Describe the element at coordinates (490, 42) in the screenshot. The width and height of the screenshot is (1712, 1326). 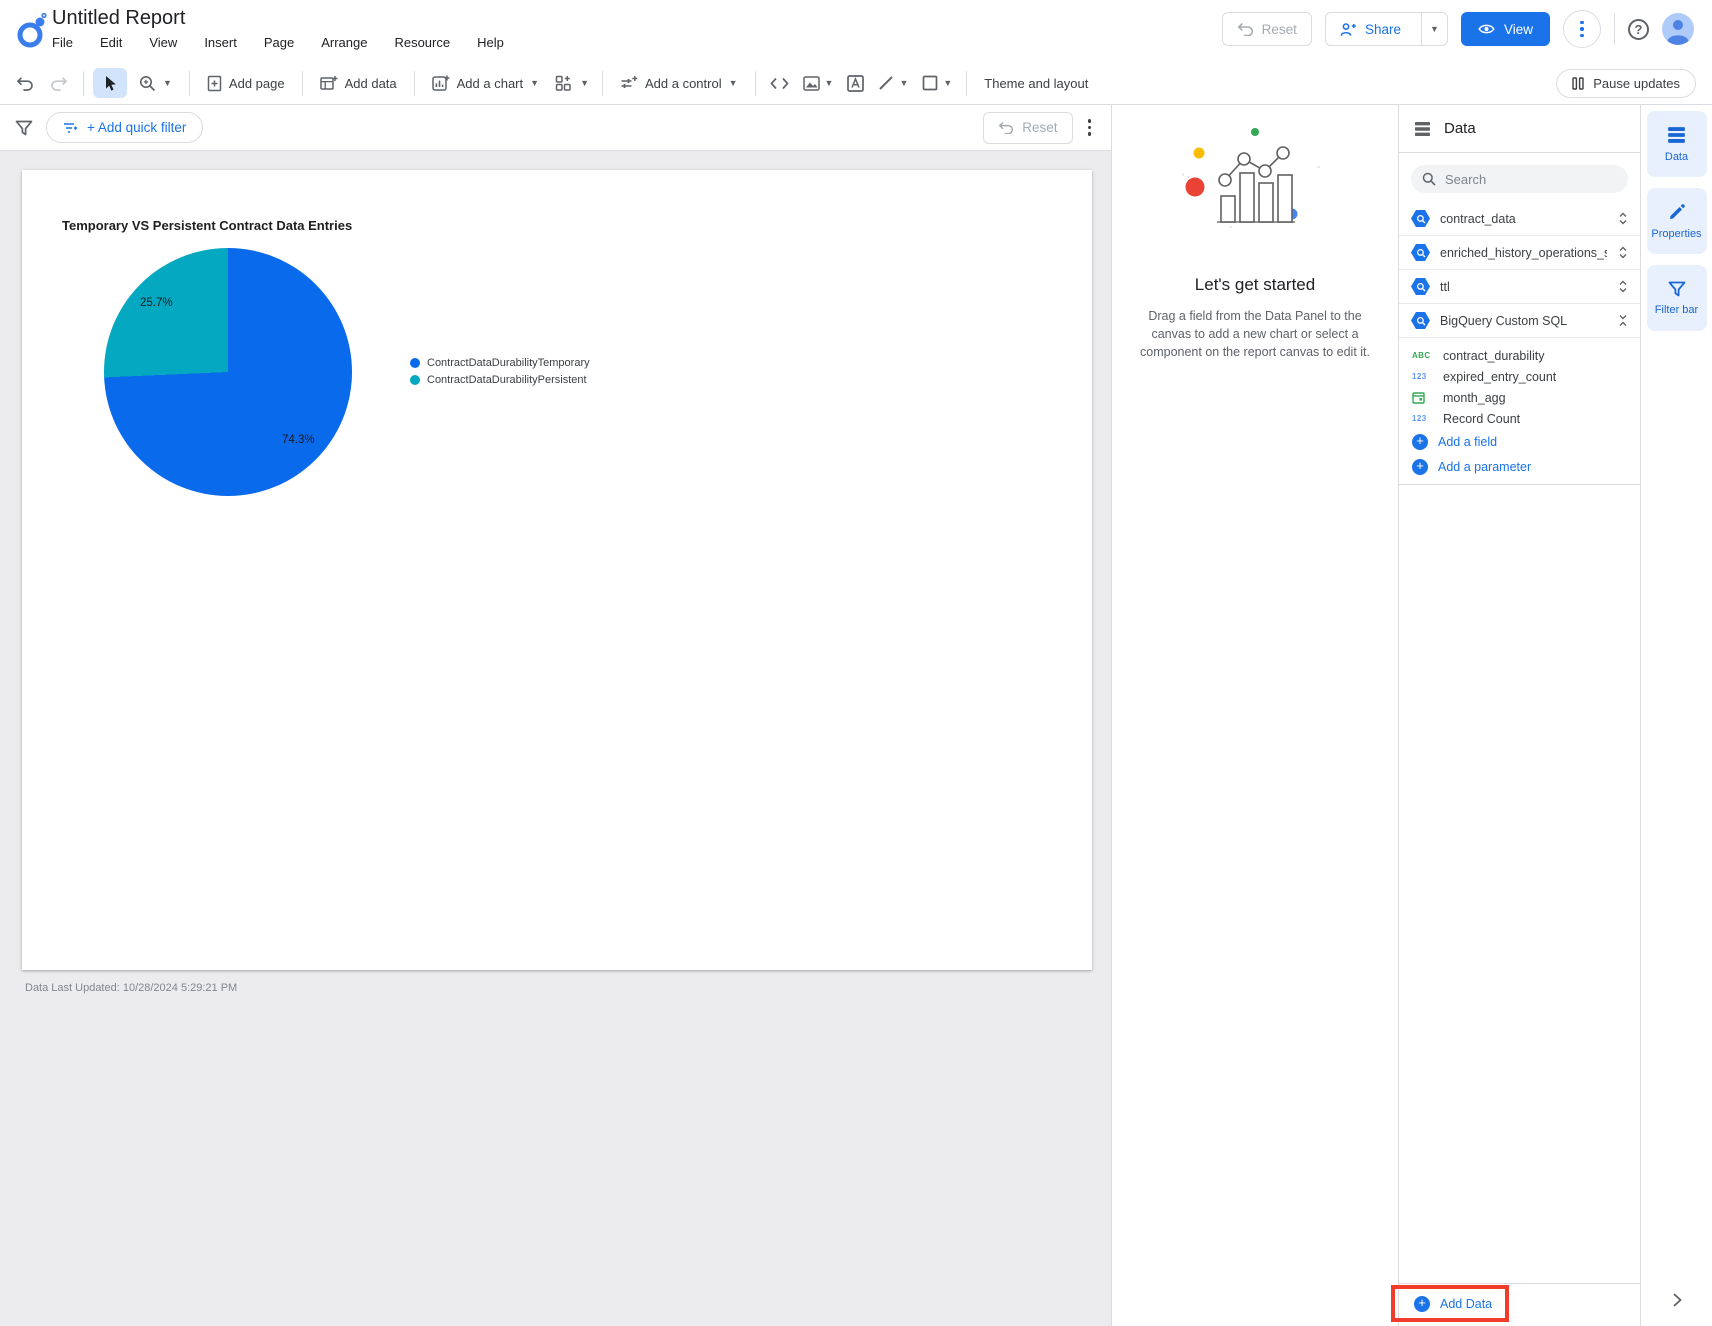
I see `menu-help: Help` at that location.